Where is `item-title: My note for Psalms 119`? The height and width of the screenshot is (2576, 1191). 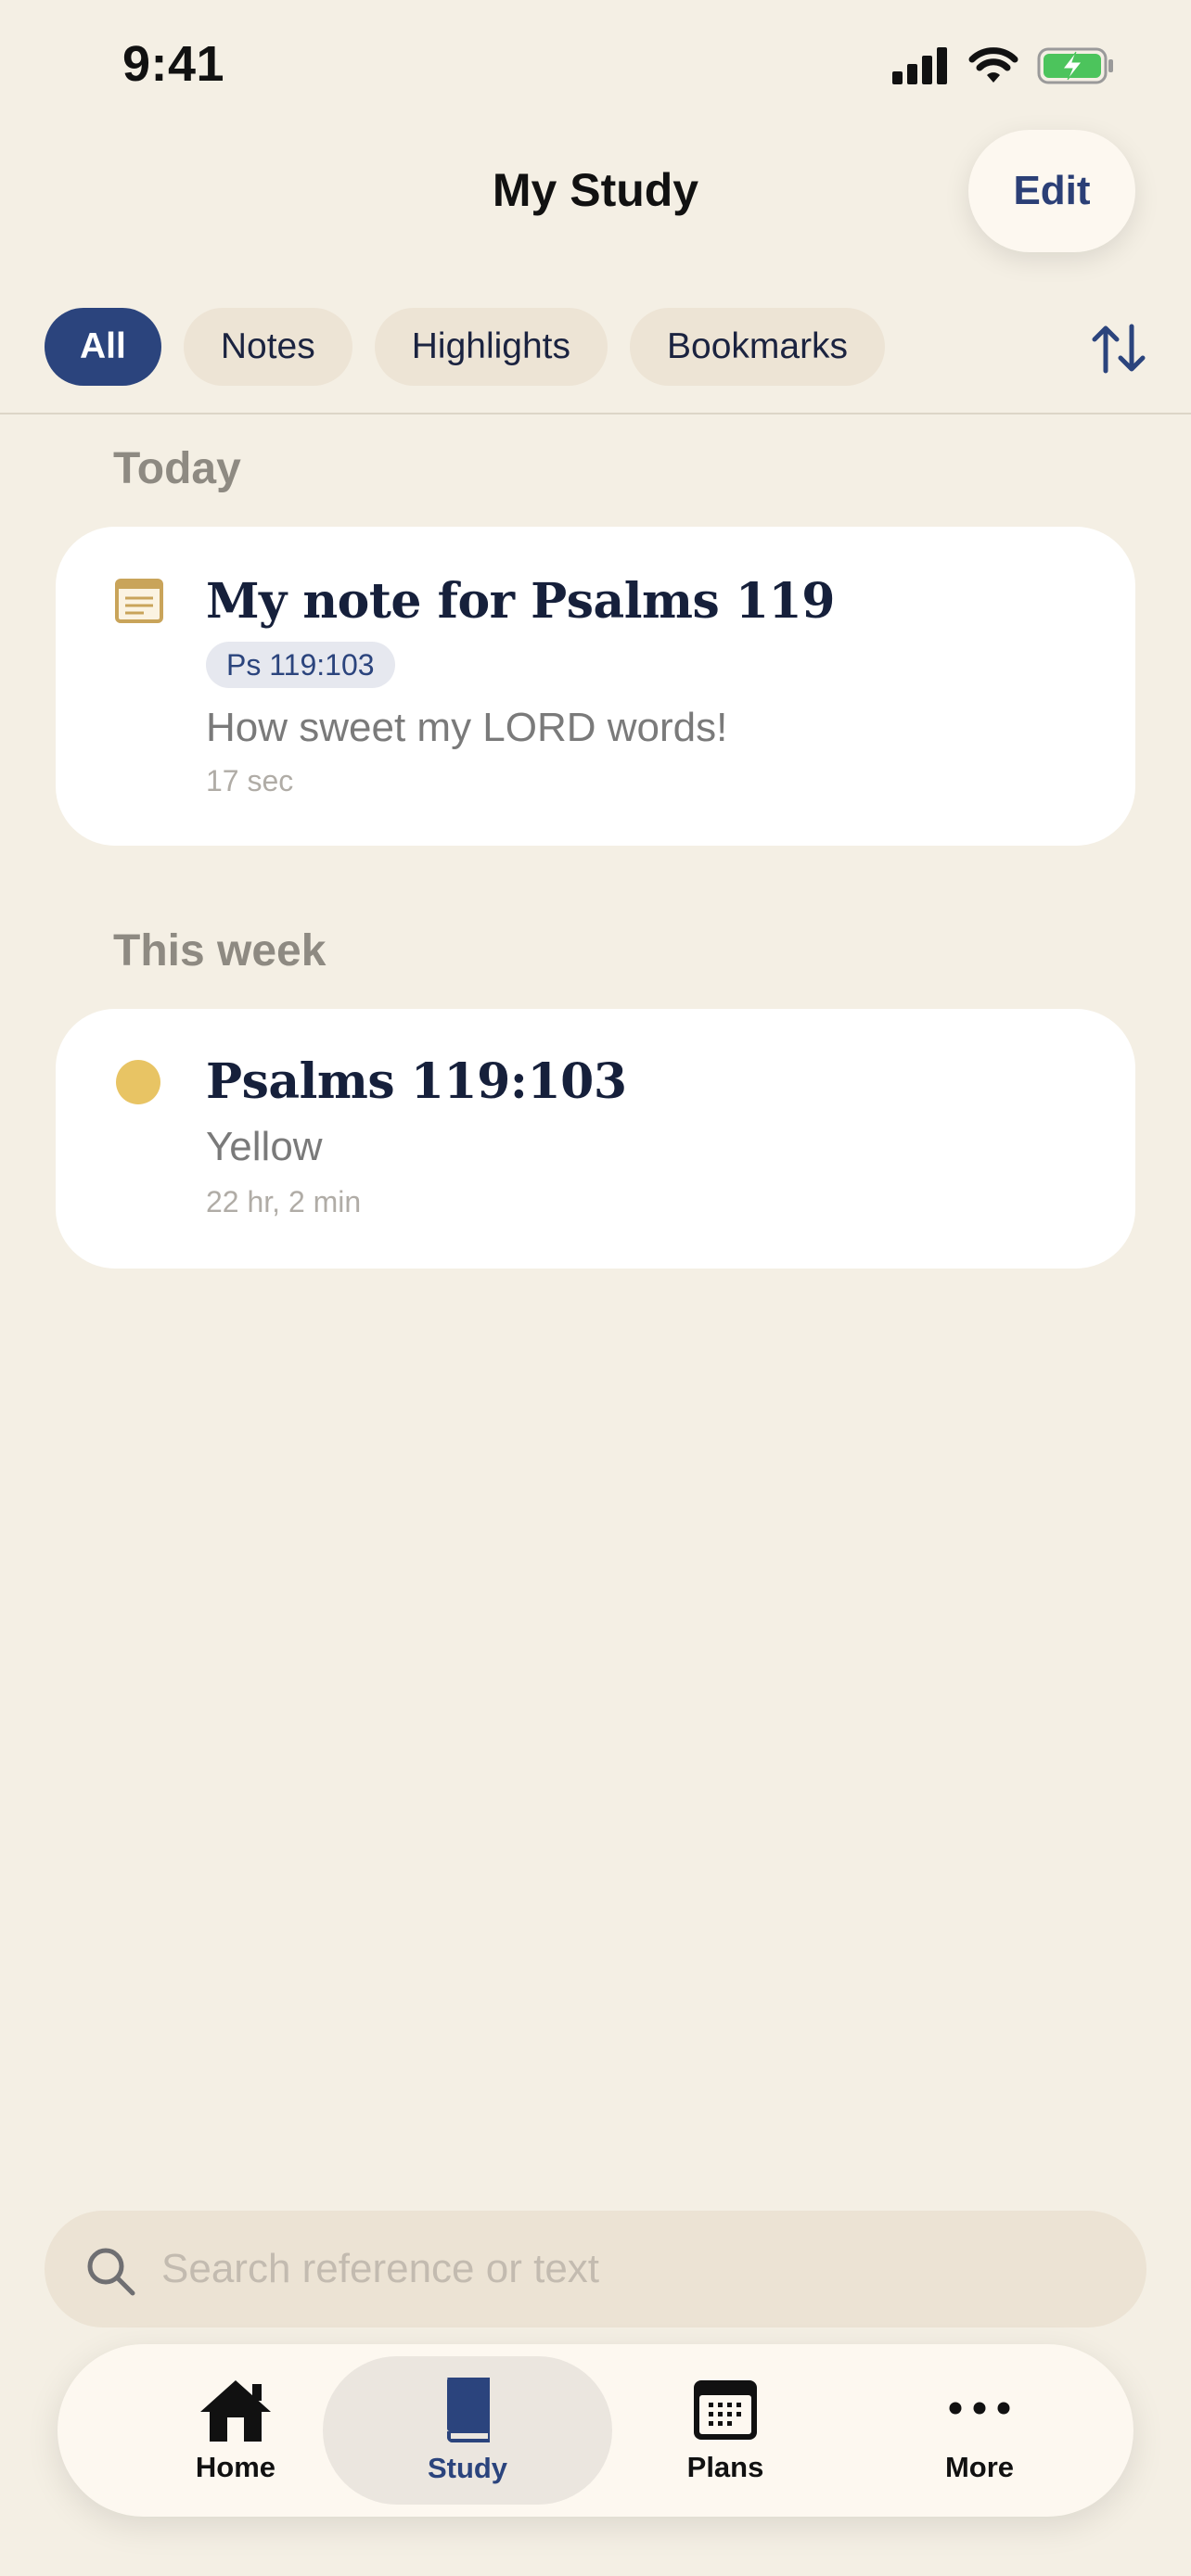
item-title: My note for Psalms 119 is located at coordinates (520, 602).